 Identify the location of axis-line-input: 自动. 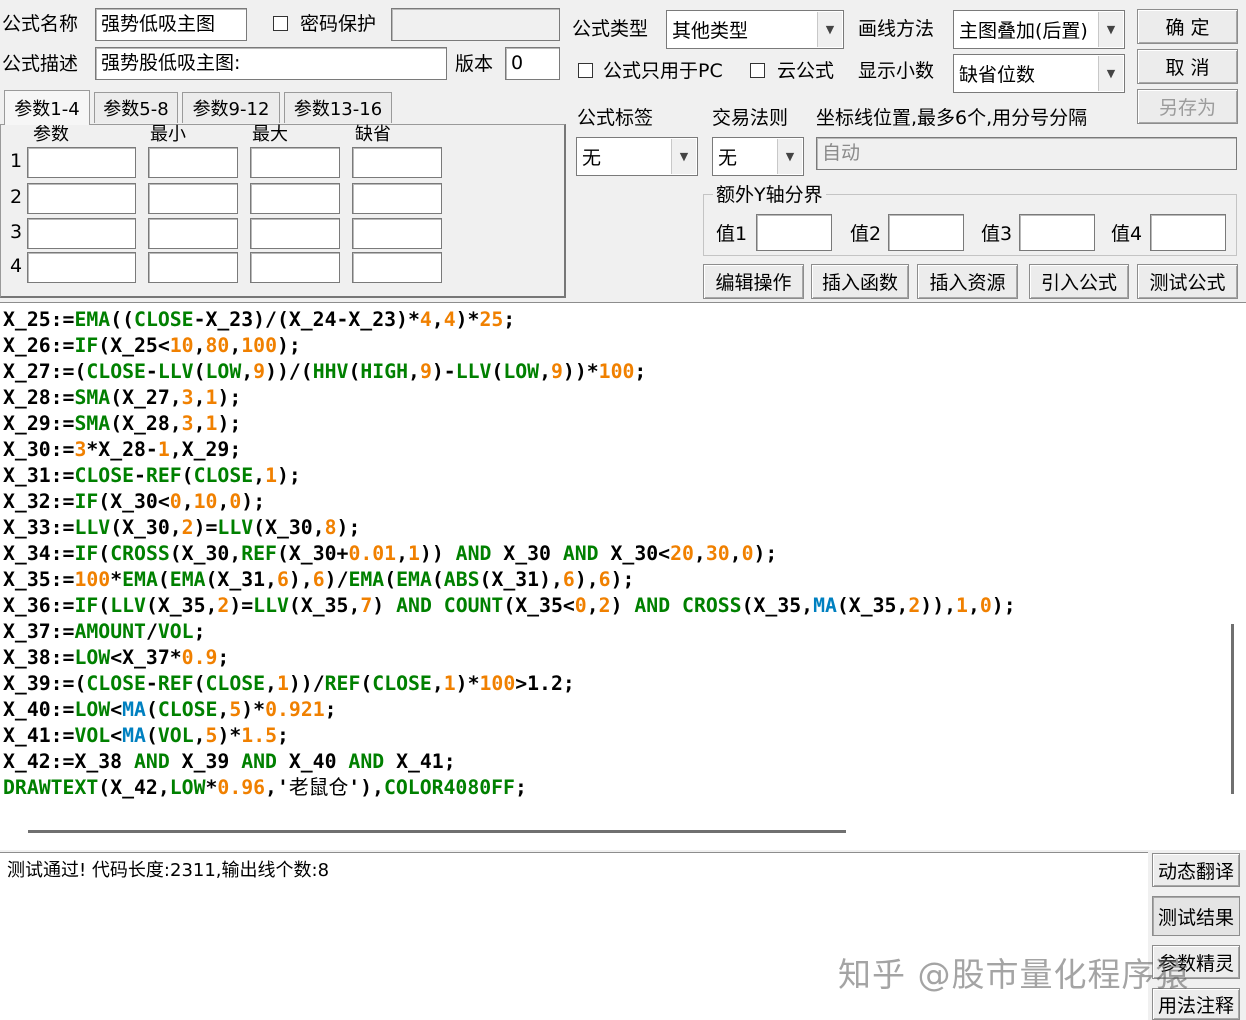
(1026, 153).